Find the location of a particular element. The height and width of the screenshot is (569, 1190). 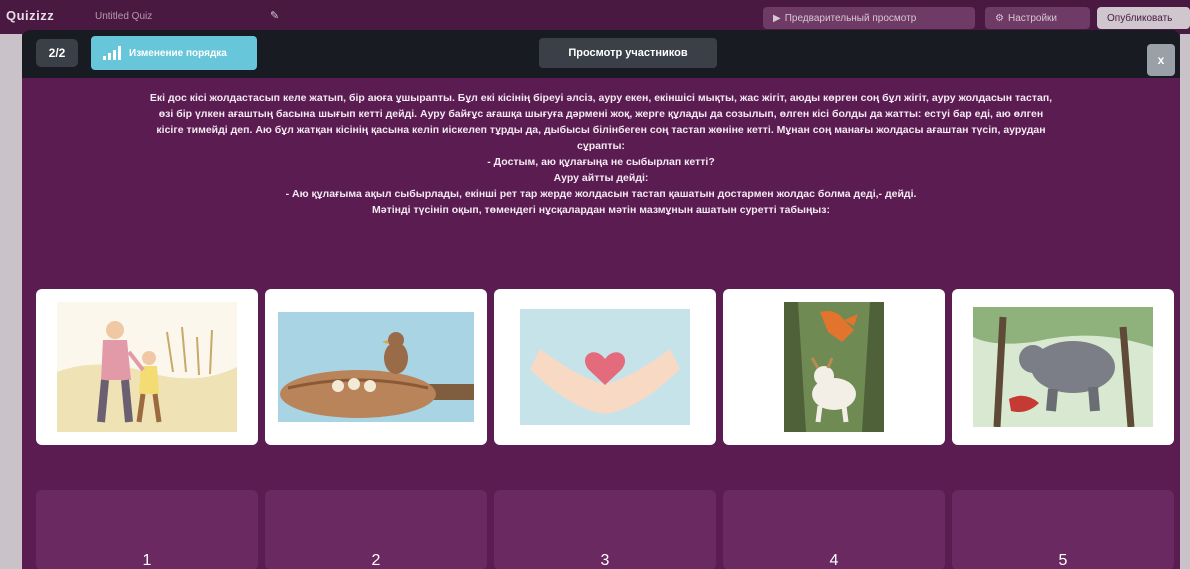

answer-slot-3: 3 is located at coordinates (605, 529).